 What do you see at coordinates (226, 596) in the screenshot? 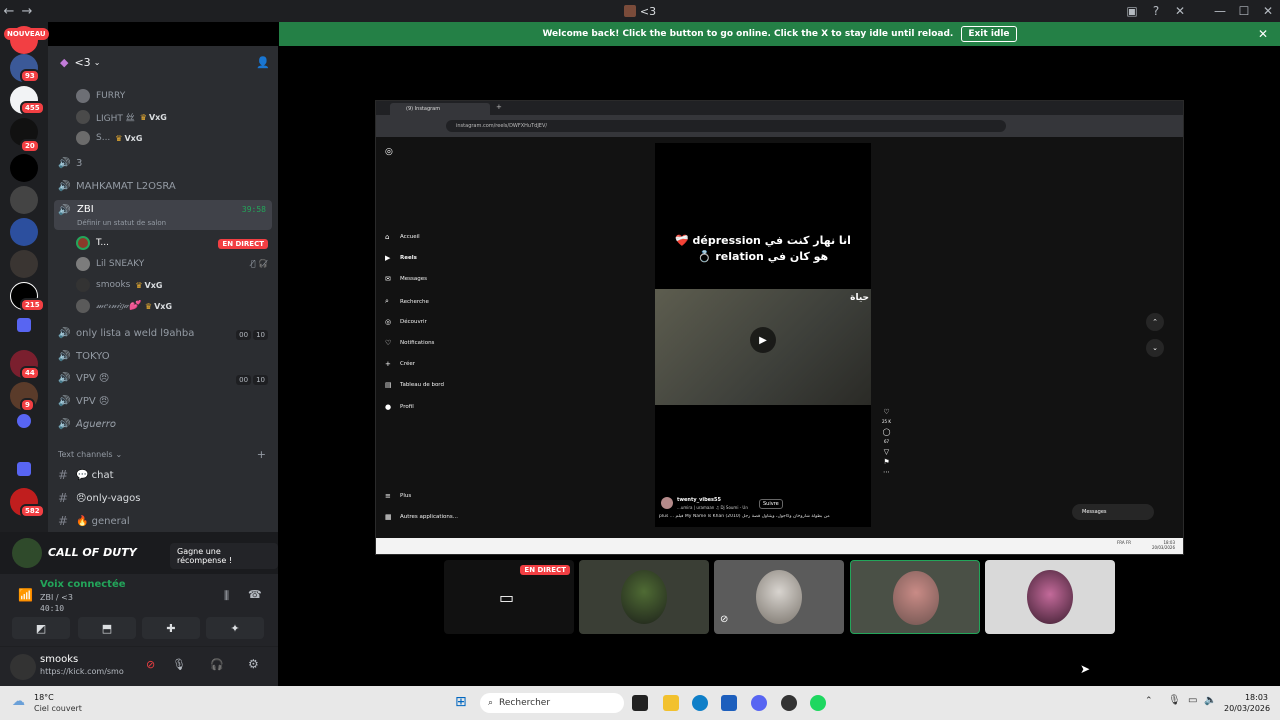
I see `noise-suppression-icon: ⫼` at bounding box center [226, 596].